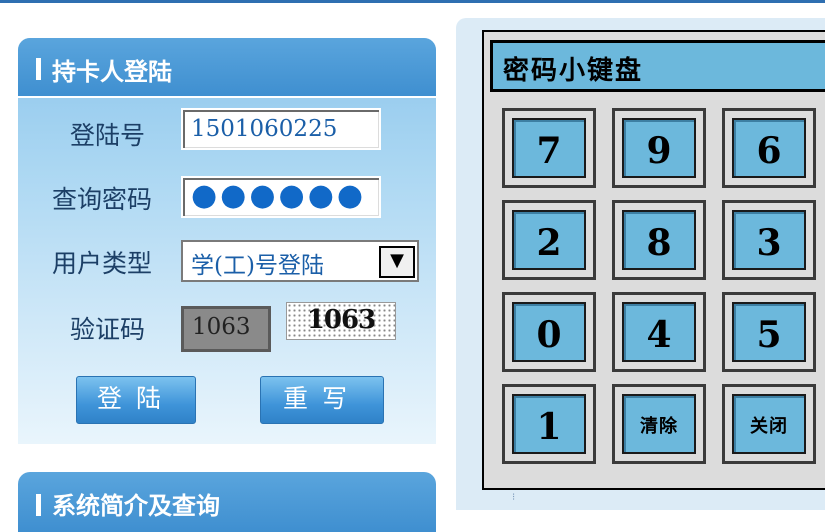  I want to click on keypad-key-6: 6, so click(769, 148).